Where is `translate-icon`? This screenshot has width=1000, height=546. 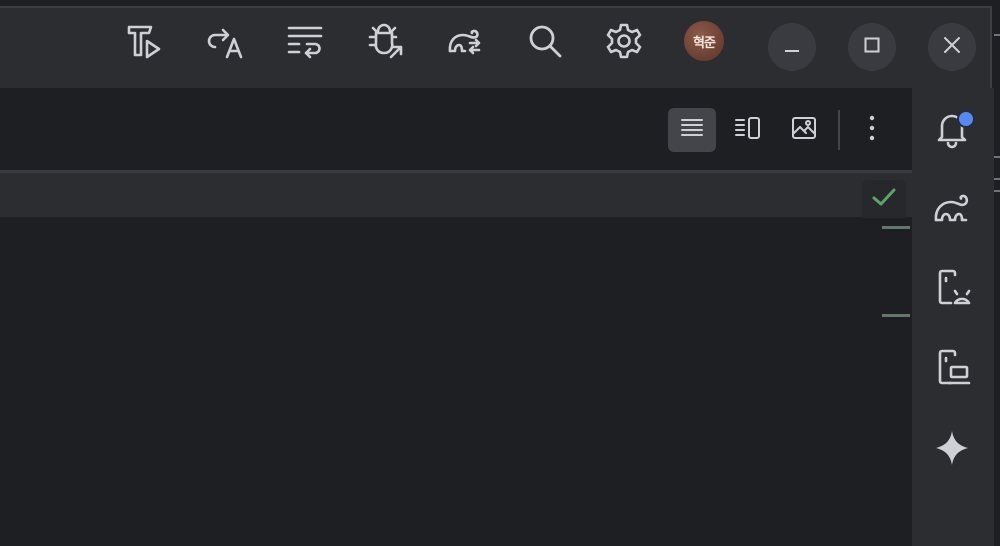 translate-icon is located at coordinates (225, 41).